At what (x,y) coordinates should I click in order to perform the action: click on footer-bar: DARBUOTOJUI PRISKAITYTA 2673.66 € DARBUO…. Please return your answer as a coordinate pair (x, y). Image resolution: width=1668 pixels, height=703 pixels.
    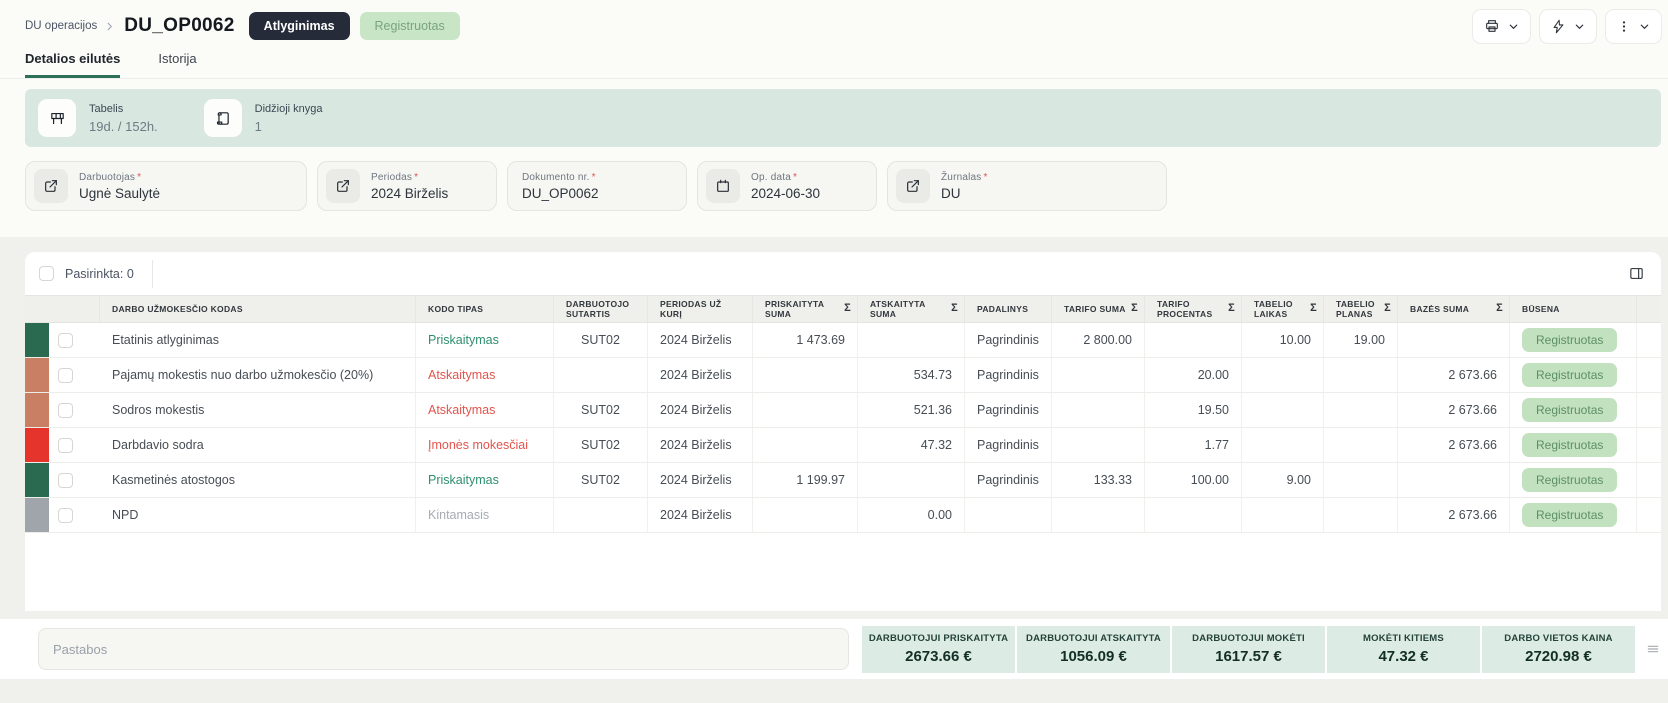
    Looking at the image, I should click on (834, 649).